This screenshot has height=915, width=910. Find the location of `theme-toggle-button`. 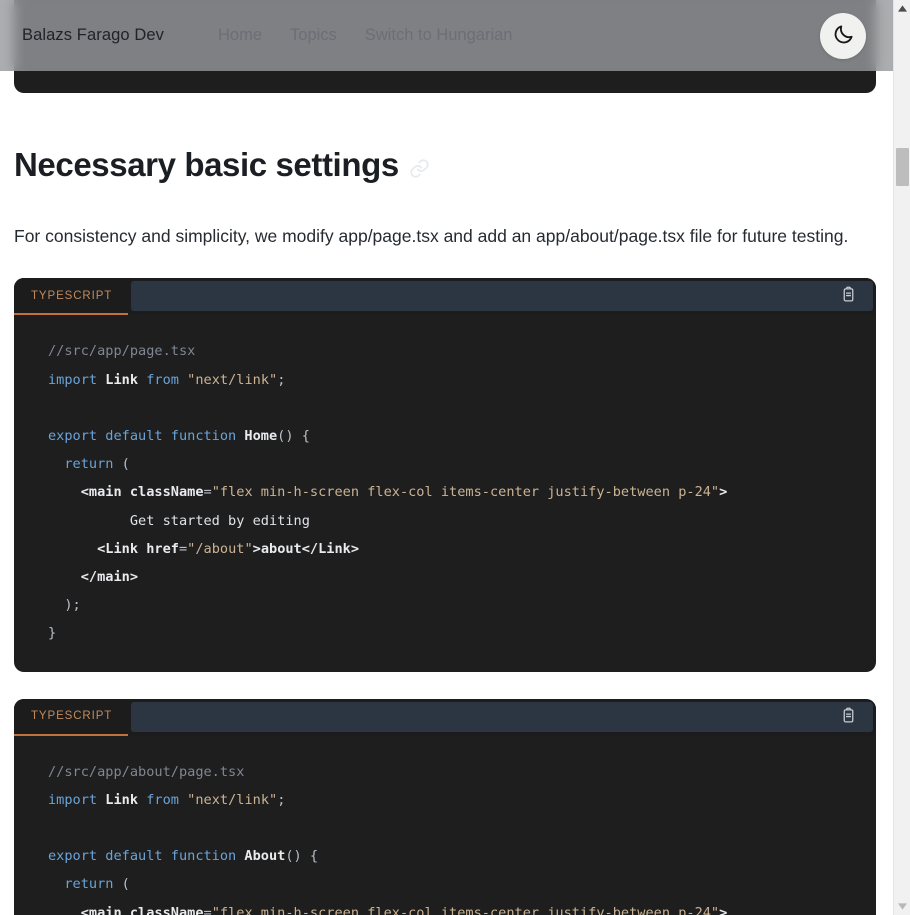

theme-toggle-button is located at coordinates (843, 36).